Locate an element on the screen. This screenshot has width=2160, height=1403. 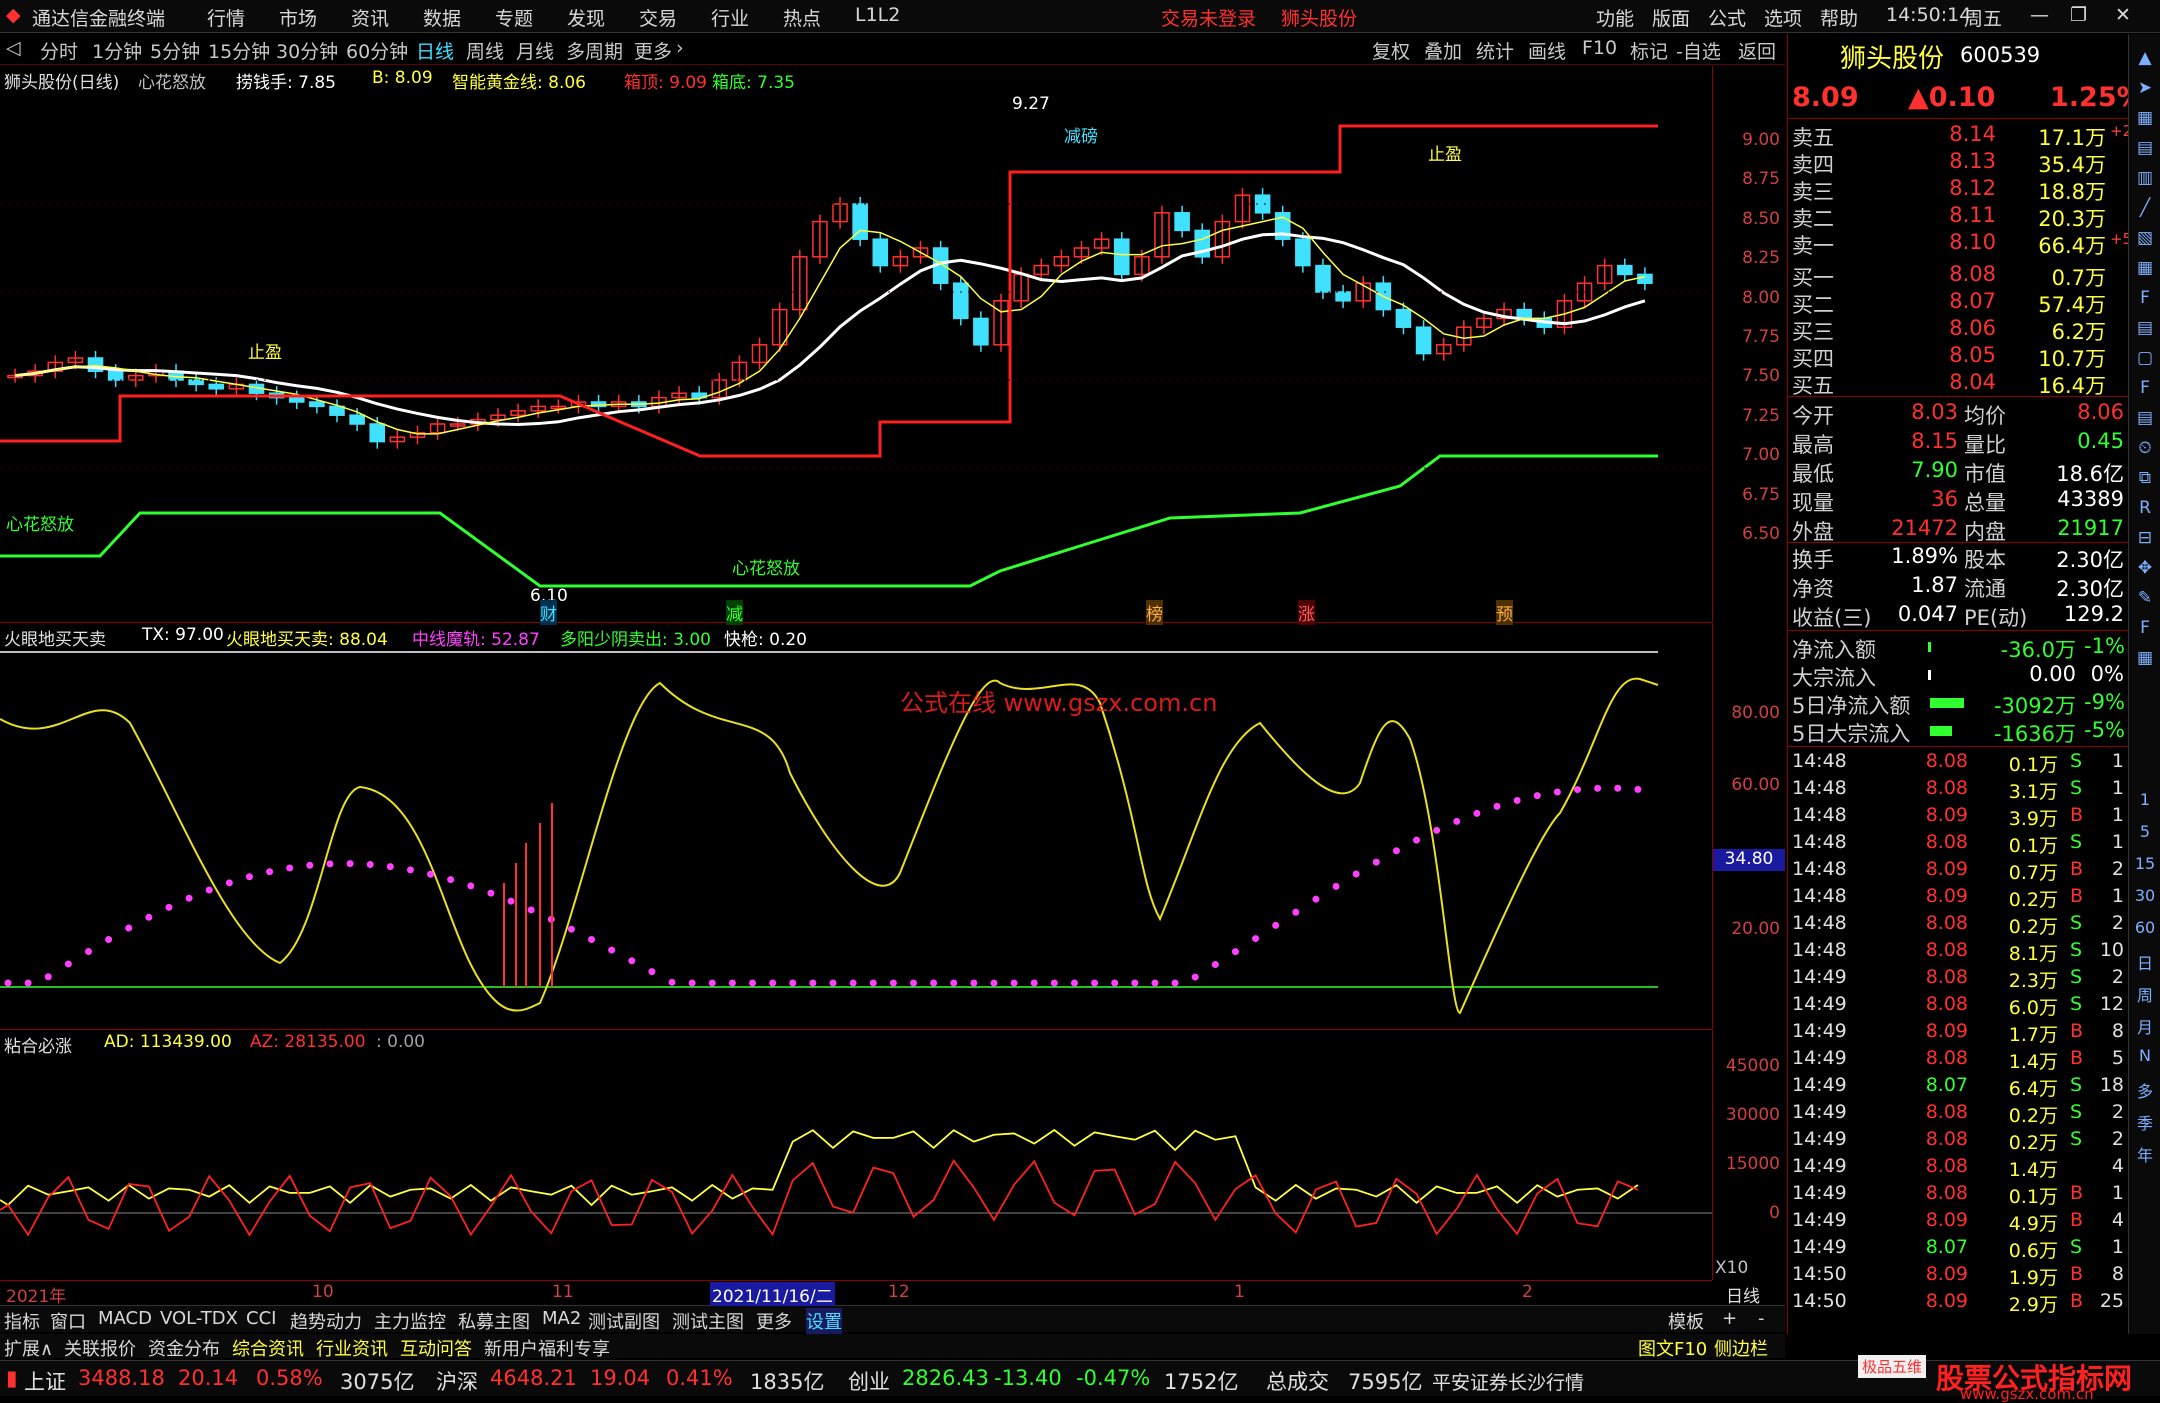
menu-xuanxiang: 选项 is located at coordinates (1783, 17).